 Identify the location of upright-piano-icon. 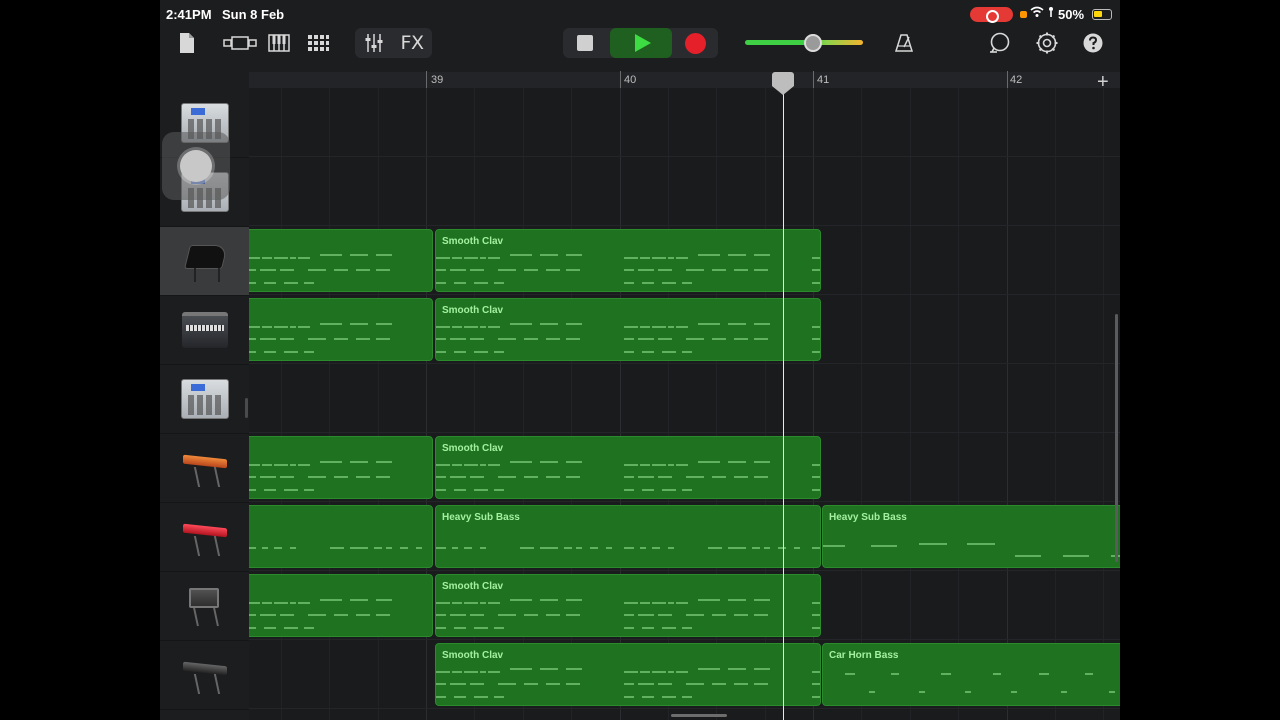
(204, 330).